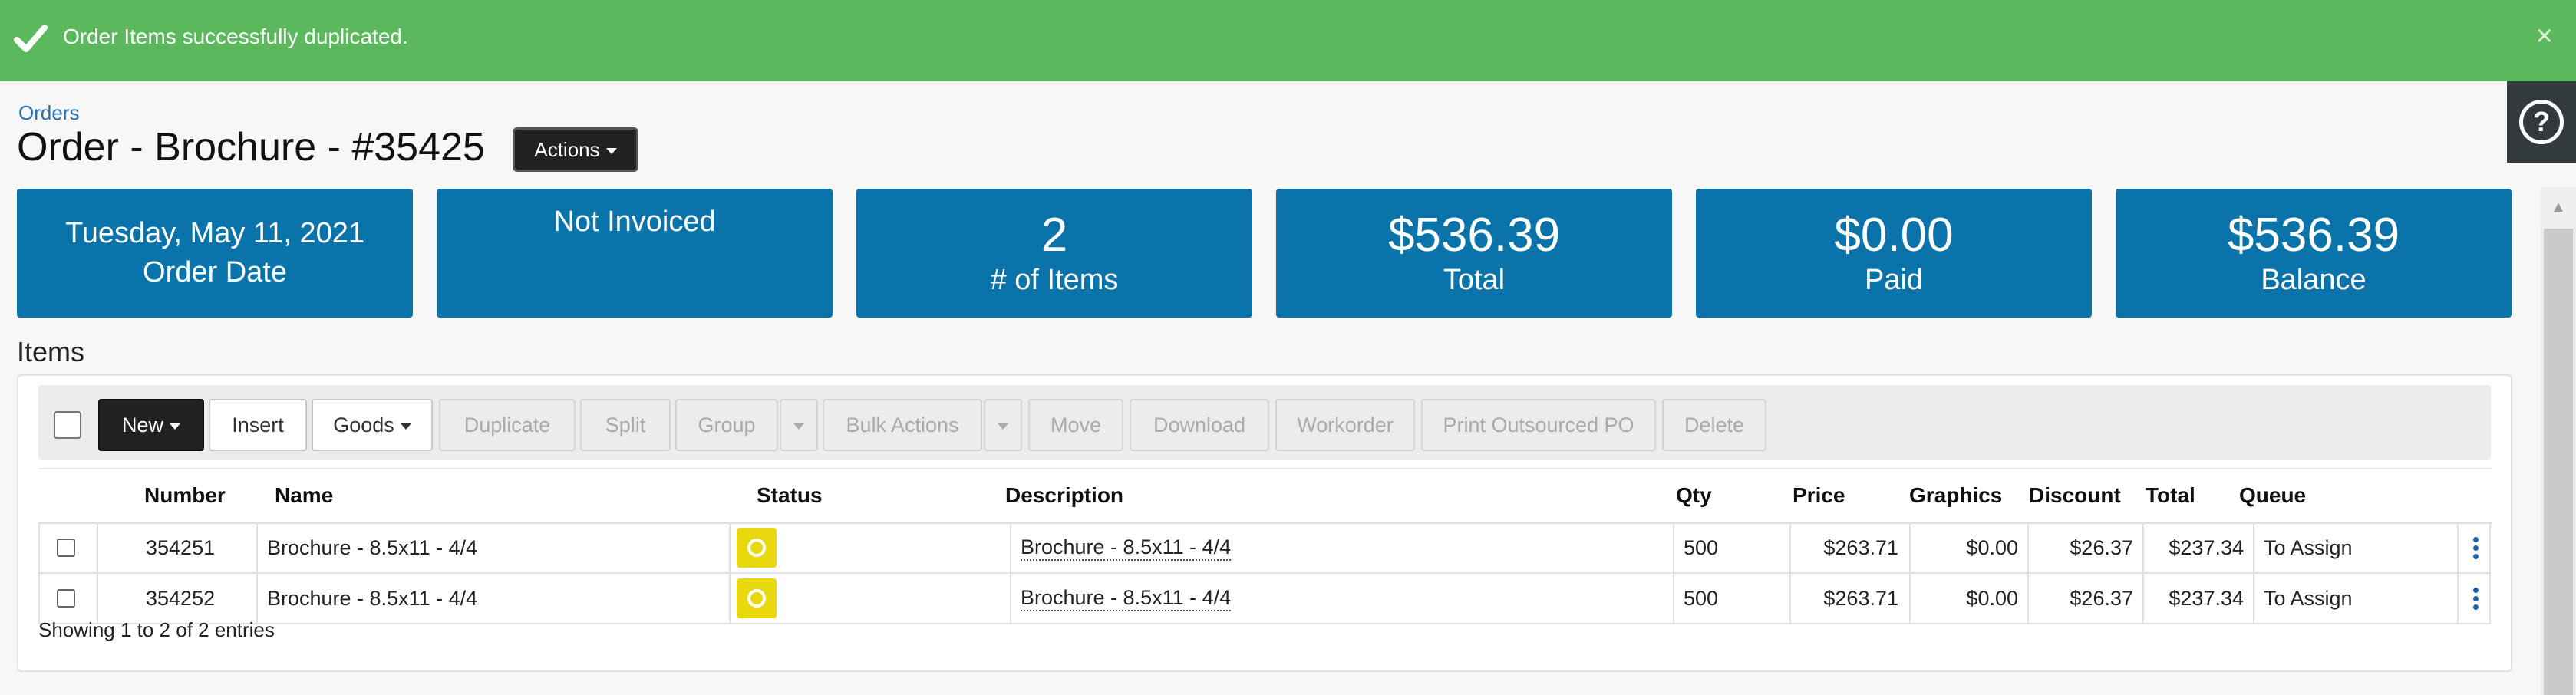  What do you see at coordinates (2170, 496) in the screenshot?
I see `column-header-total: Total` at bounding box center [2170, 496].